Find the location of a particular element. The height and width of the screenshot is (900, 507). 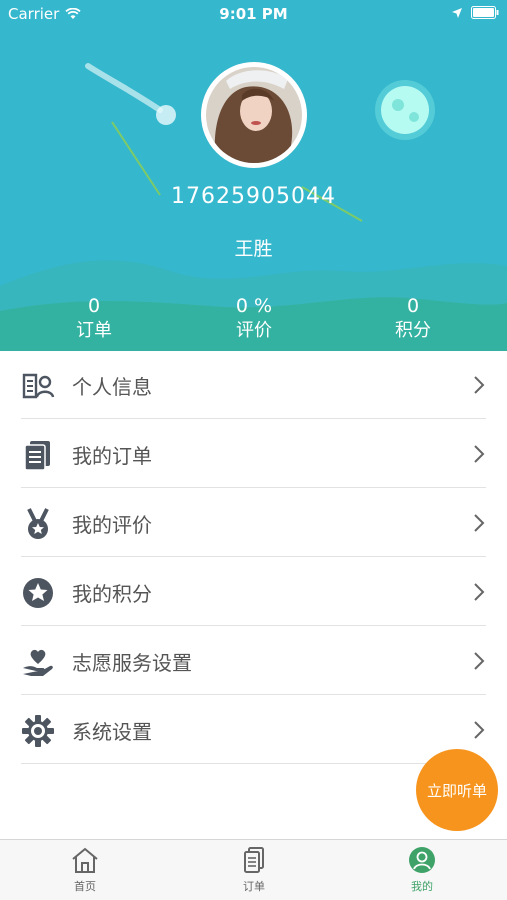

tab-orders: 订单 is located at coordinates (254, 870).